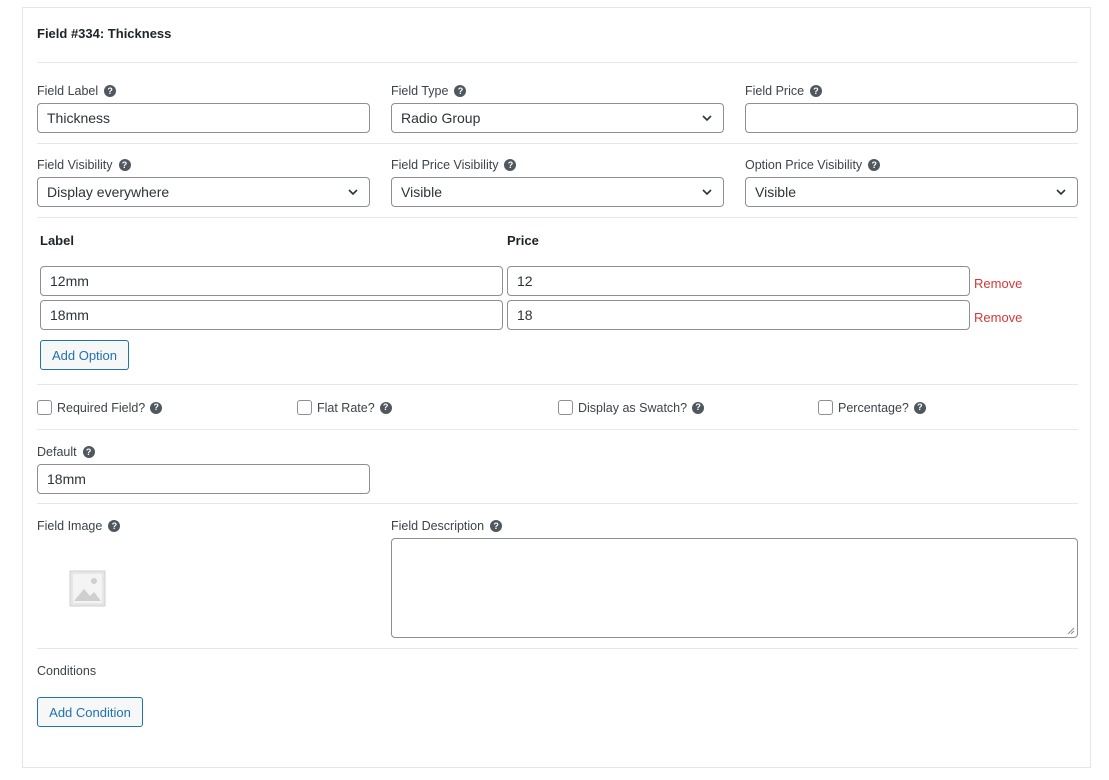 The height and width of the screenshot is (780, 1109). What do you see at coordinates (911, 118) in the screenshot?
I see `field-price-input` at bounding box center [911, 118].